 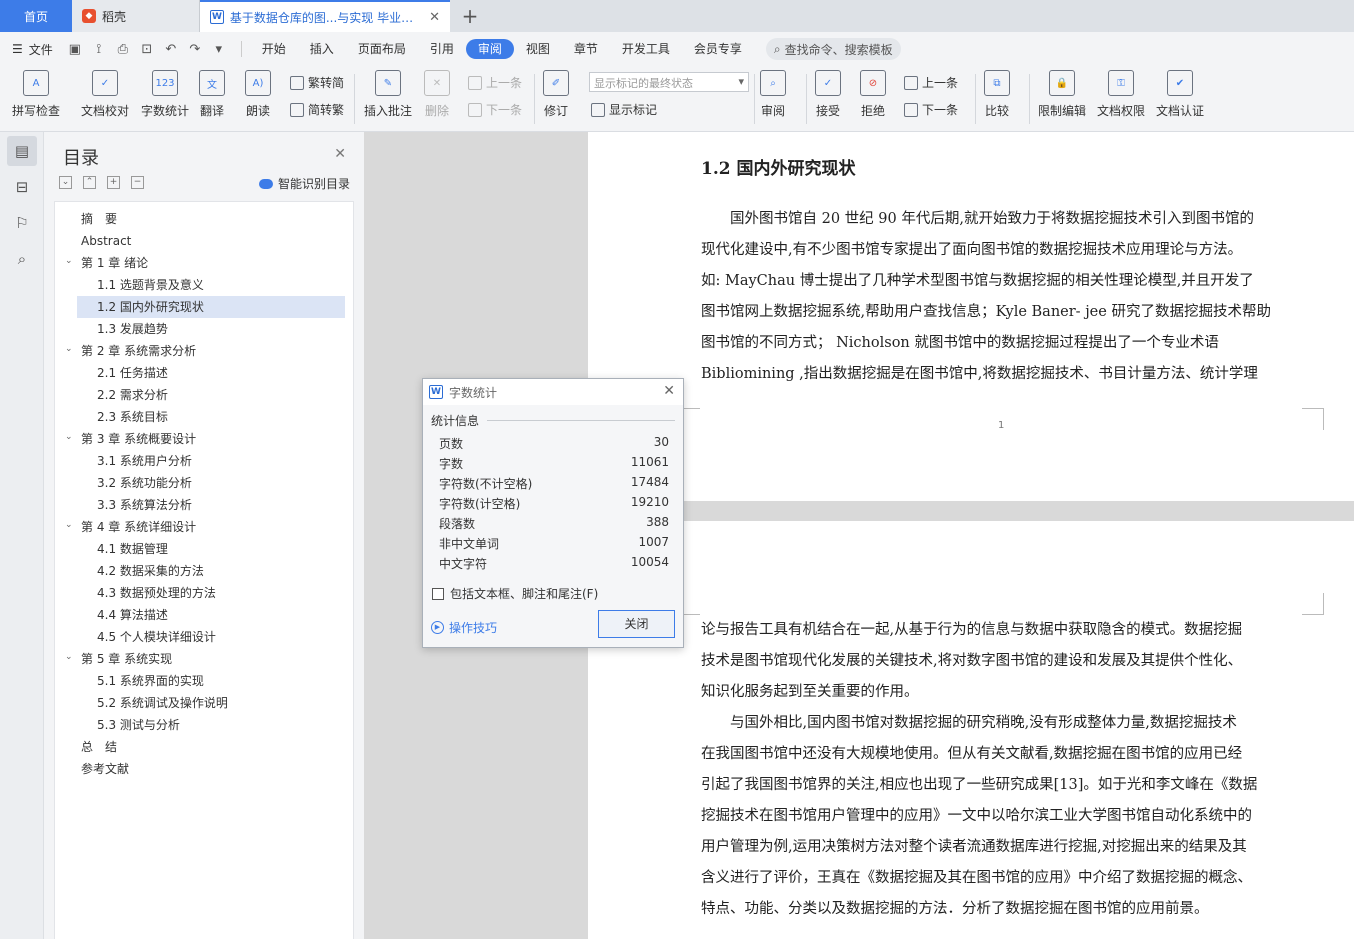 What do you see at coordinates (388, 94) in the screenshot?
I see `insert-comment-button: ✎ 插入批注` at bounding box center [388, 94].